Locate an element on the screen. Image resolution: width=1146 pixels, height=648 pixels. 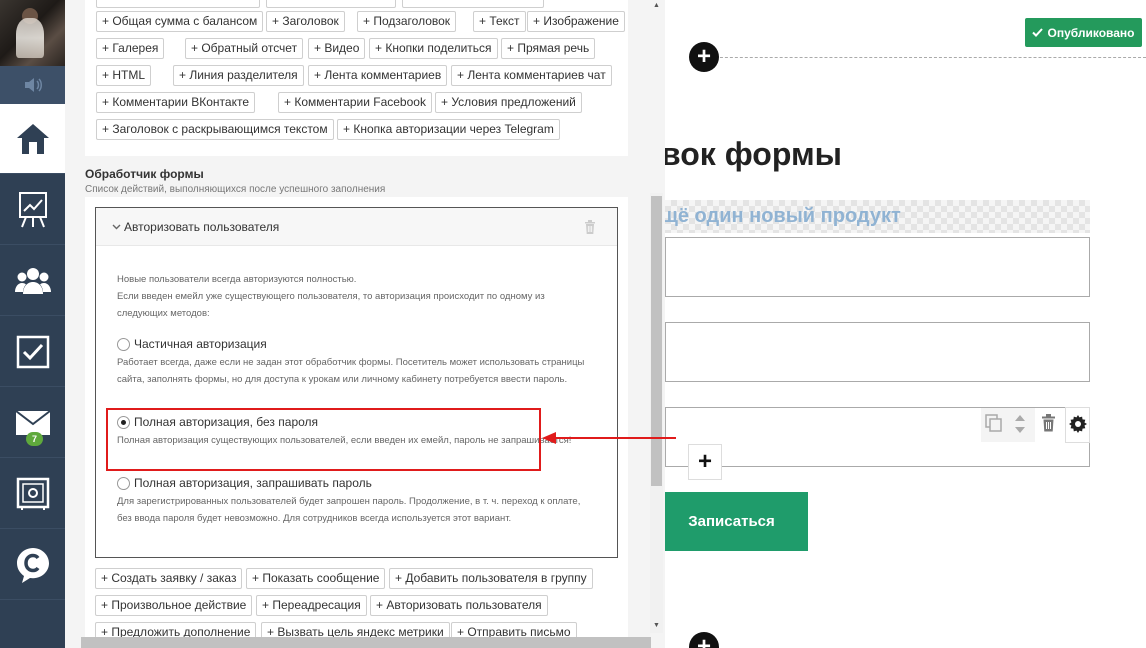
copy-icon is located at coordinates (994, 424).